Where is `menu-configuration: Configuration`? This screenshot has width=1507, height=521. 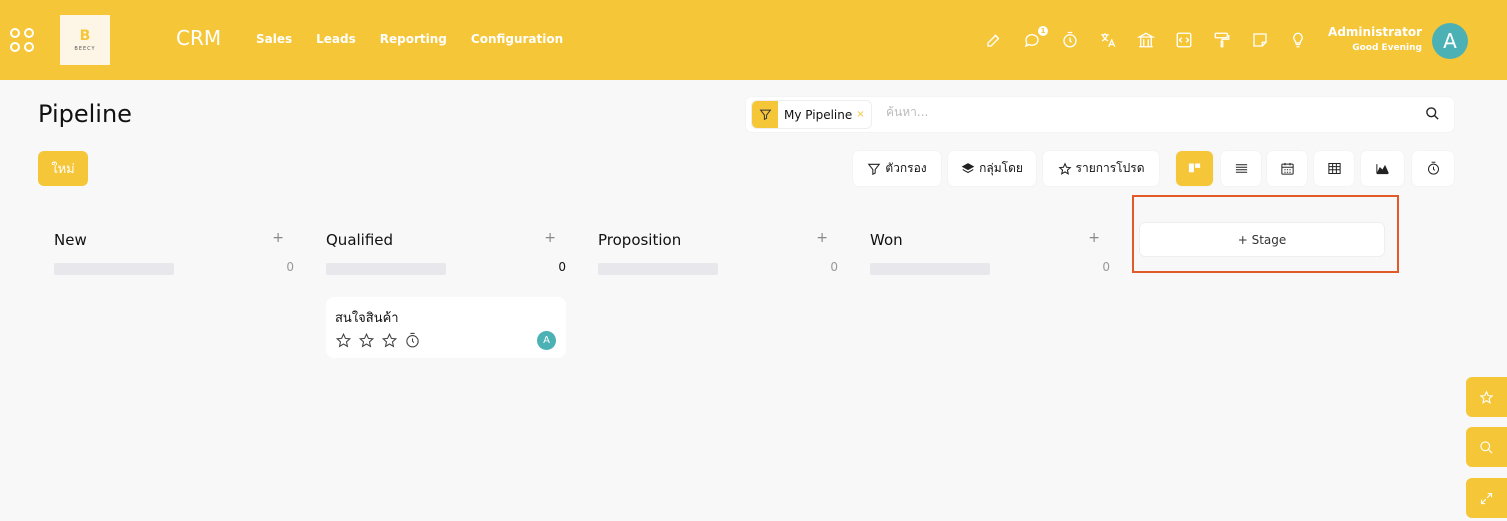
menu-configuration: Configuration is located at coordinates (517, 39).